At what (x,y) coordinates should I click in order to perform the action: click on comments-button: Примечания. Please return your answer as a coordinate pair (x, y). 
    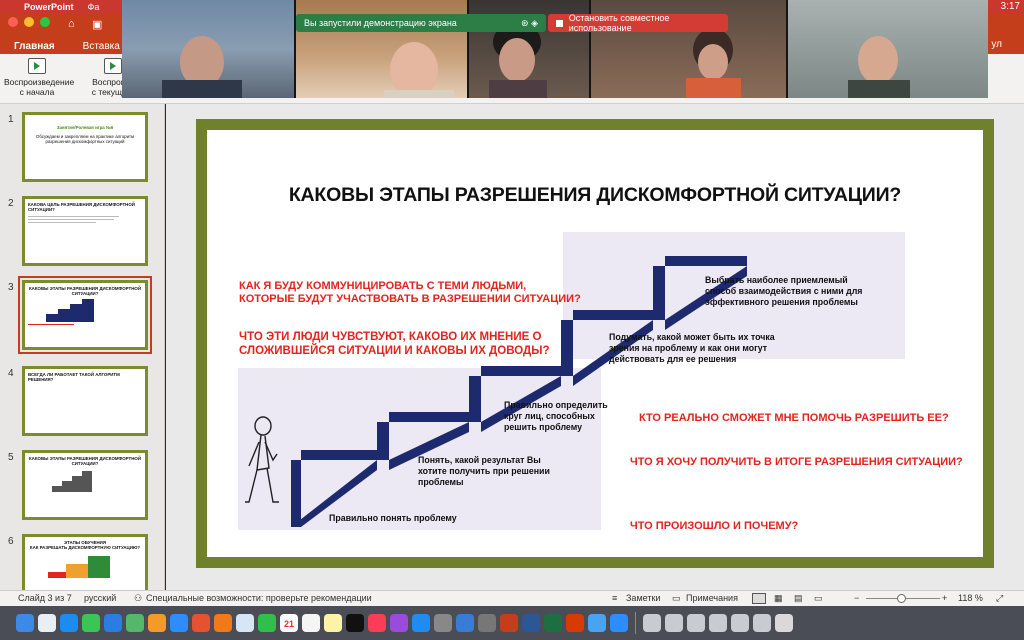
    Looking at the image, I should click on (712, 598).